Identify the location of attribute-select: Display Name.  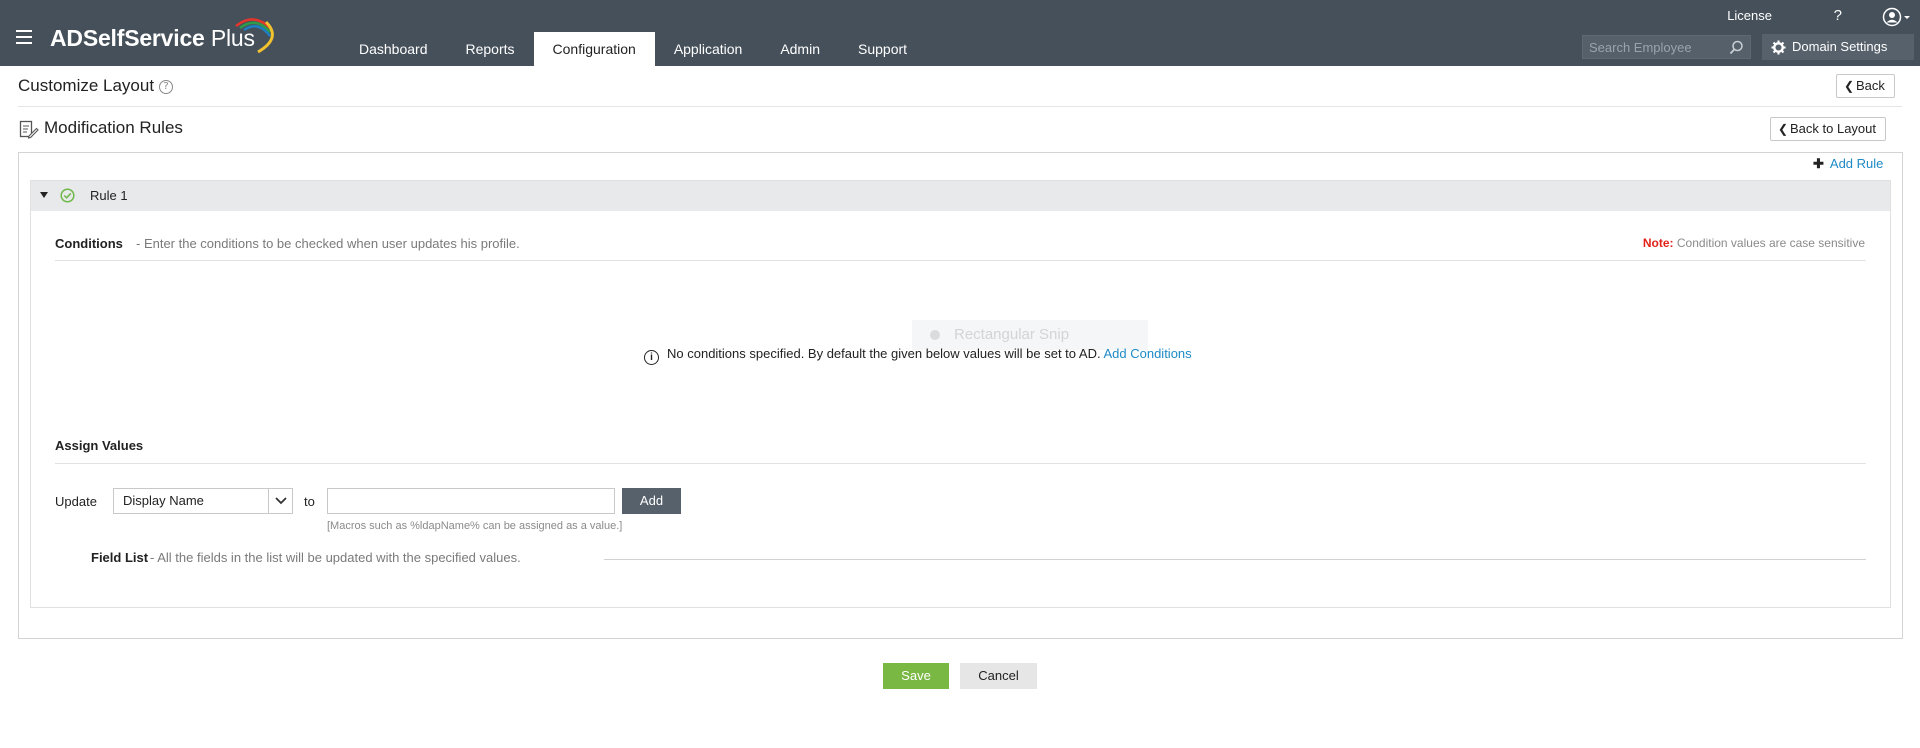
(203, 501).